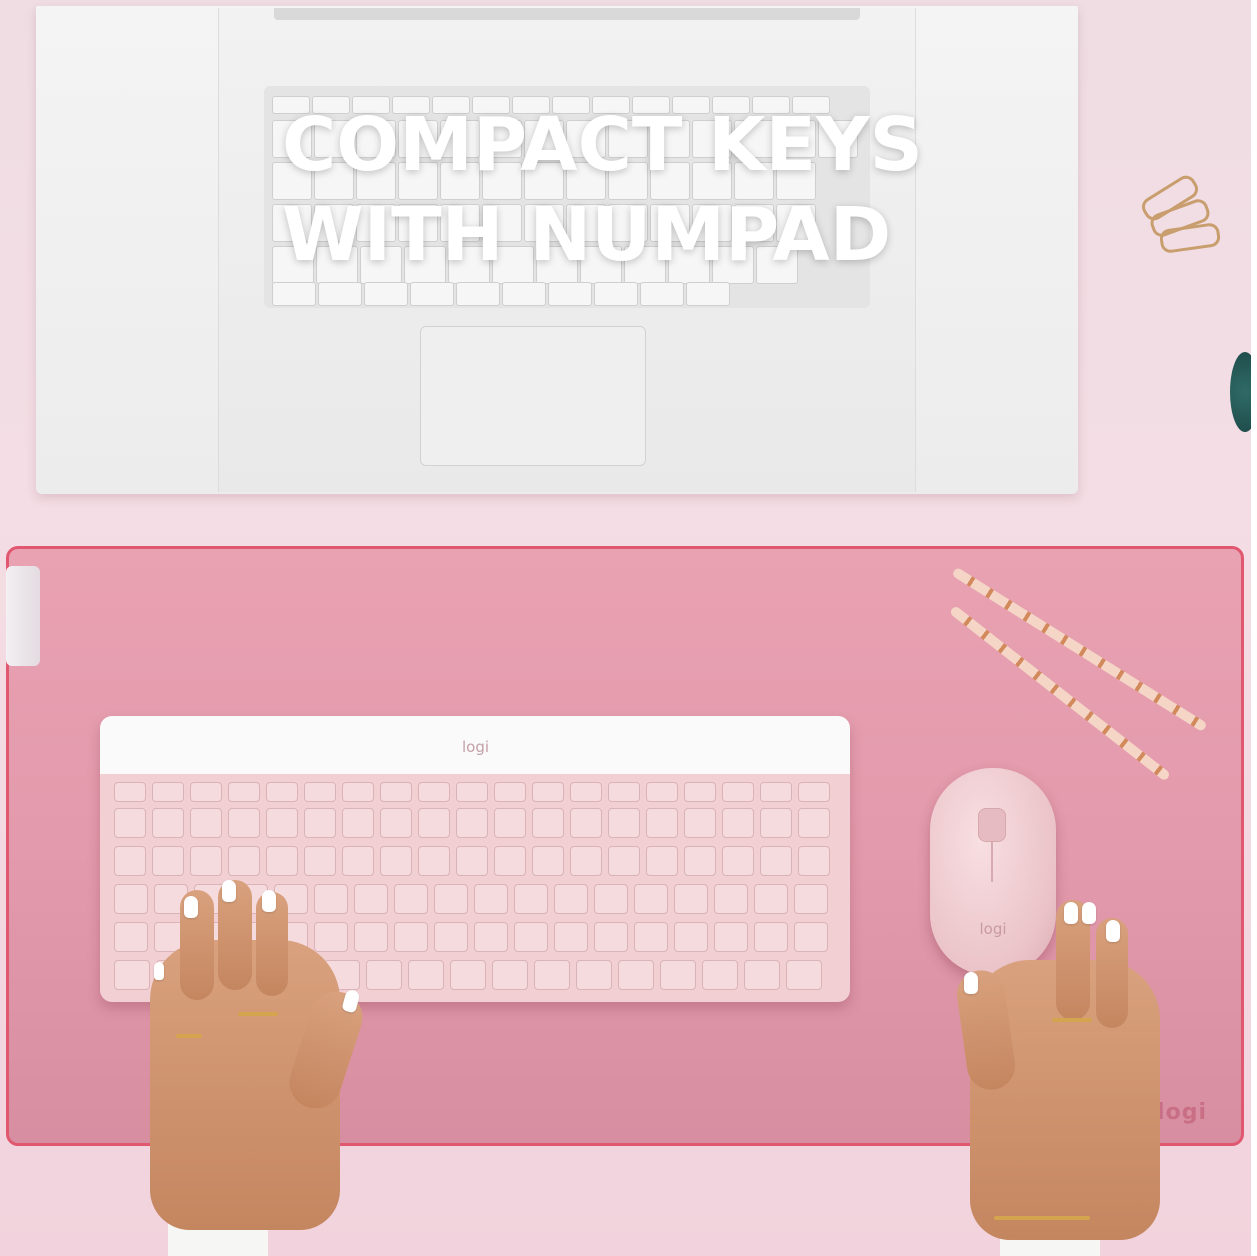 Image resolution: width=1257 pixels, height=1256 pixels. Describe the element at coordinates (992, 825) in the screenshot. I see `mouse-scroll-wheel` at that location.